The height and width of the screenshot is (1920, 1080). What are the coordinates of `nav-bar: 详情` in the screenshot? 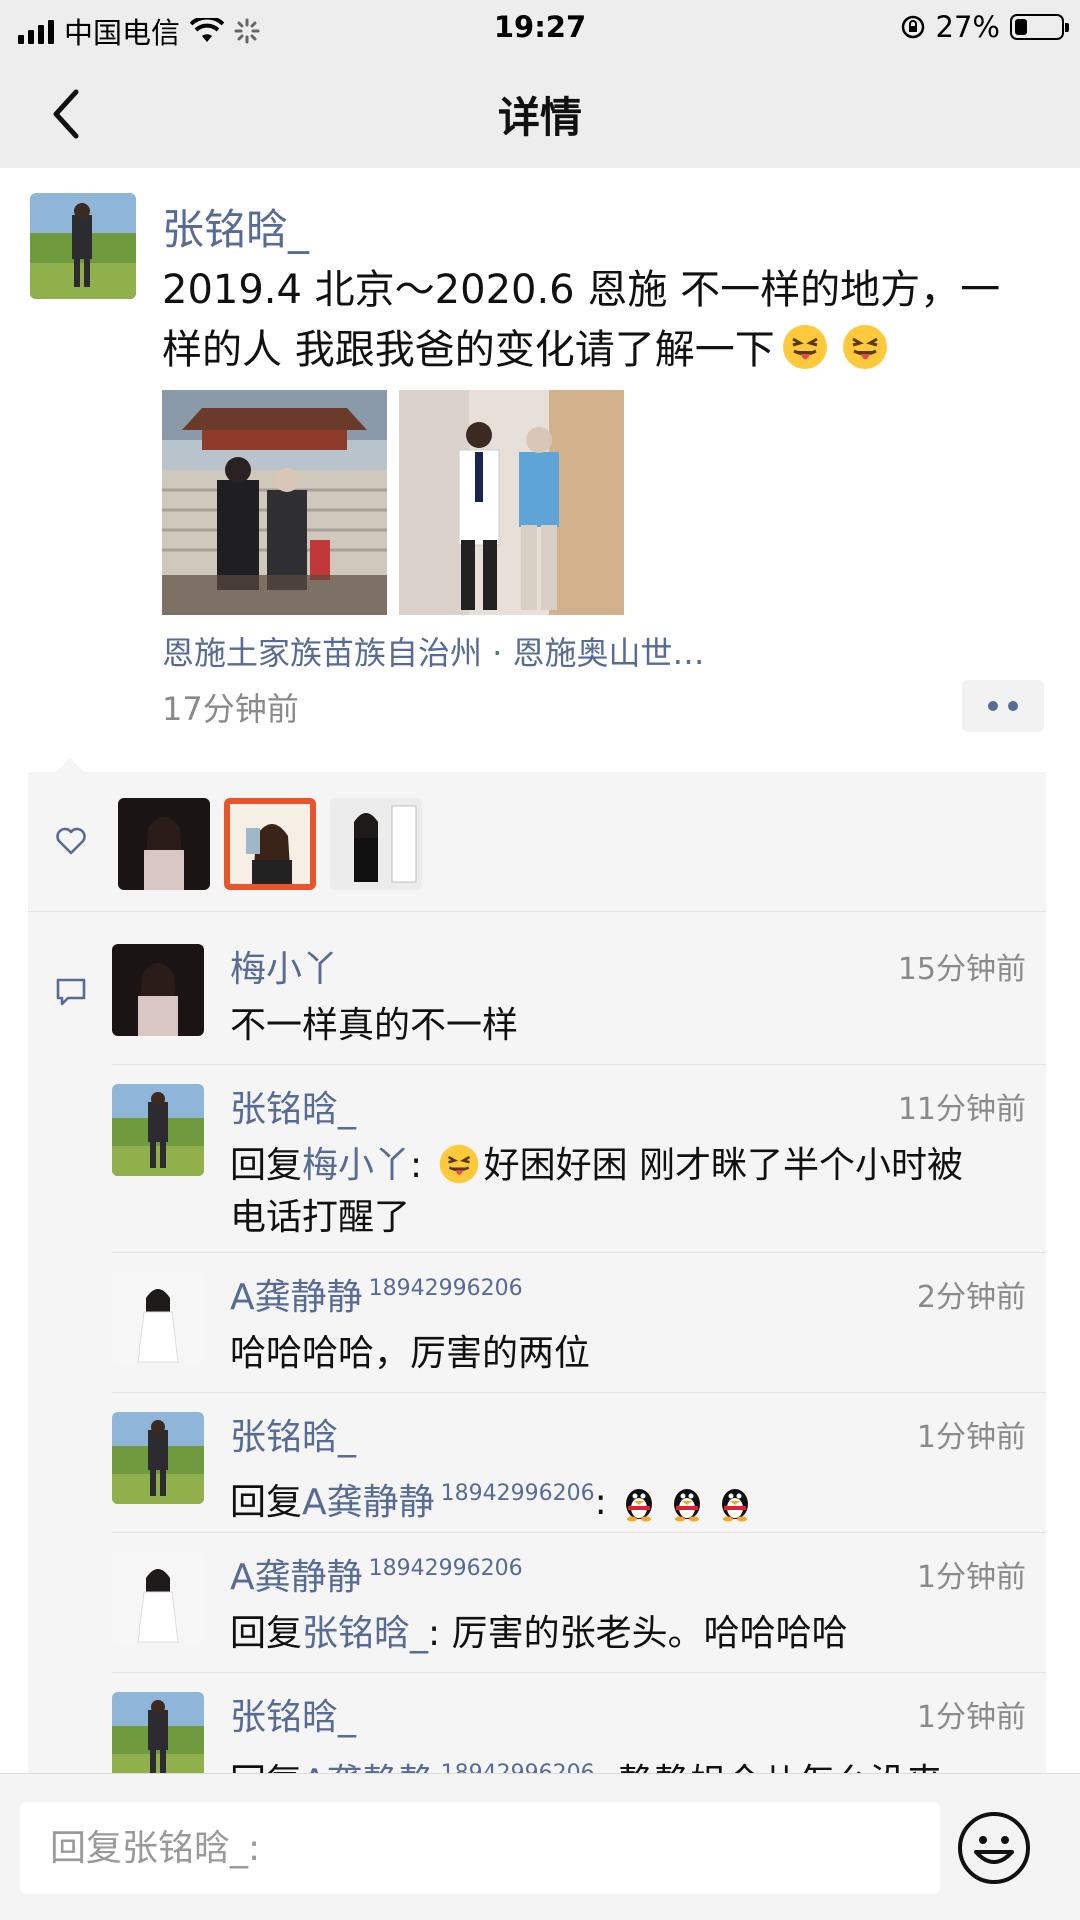 It's located at (540, 112).